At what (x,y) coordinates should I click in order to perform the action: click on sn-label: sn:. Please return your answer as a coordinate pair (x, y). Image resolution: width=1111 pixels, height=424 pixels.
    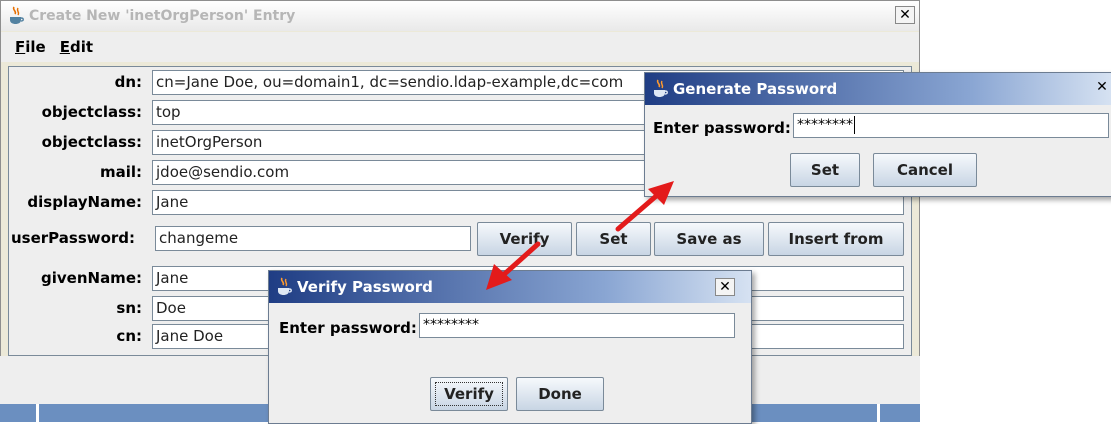
    Looking at the image, I should click on (129, 308).